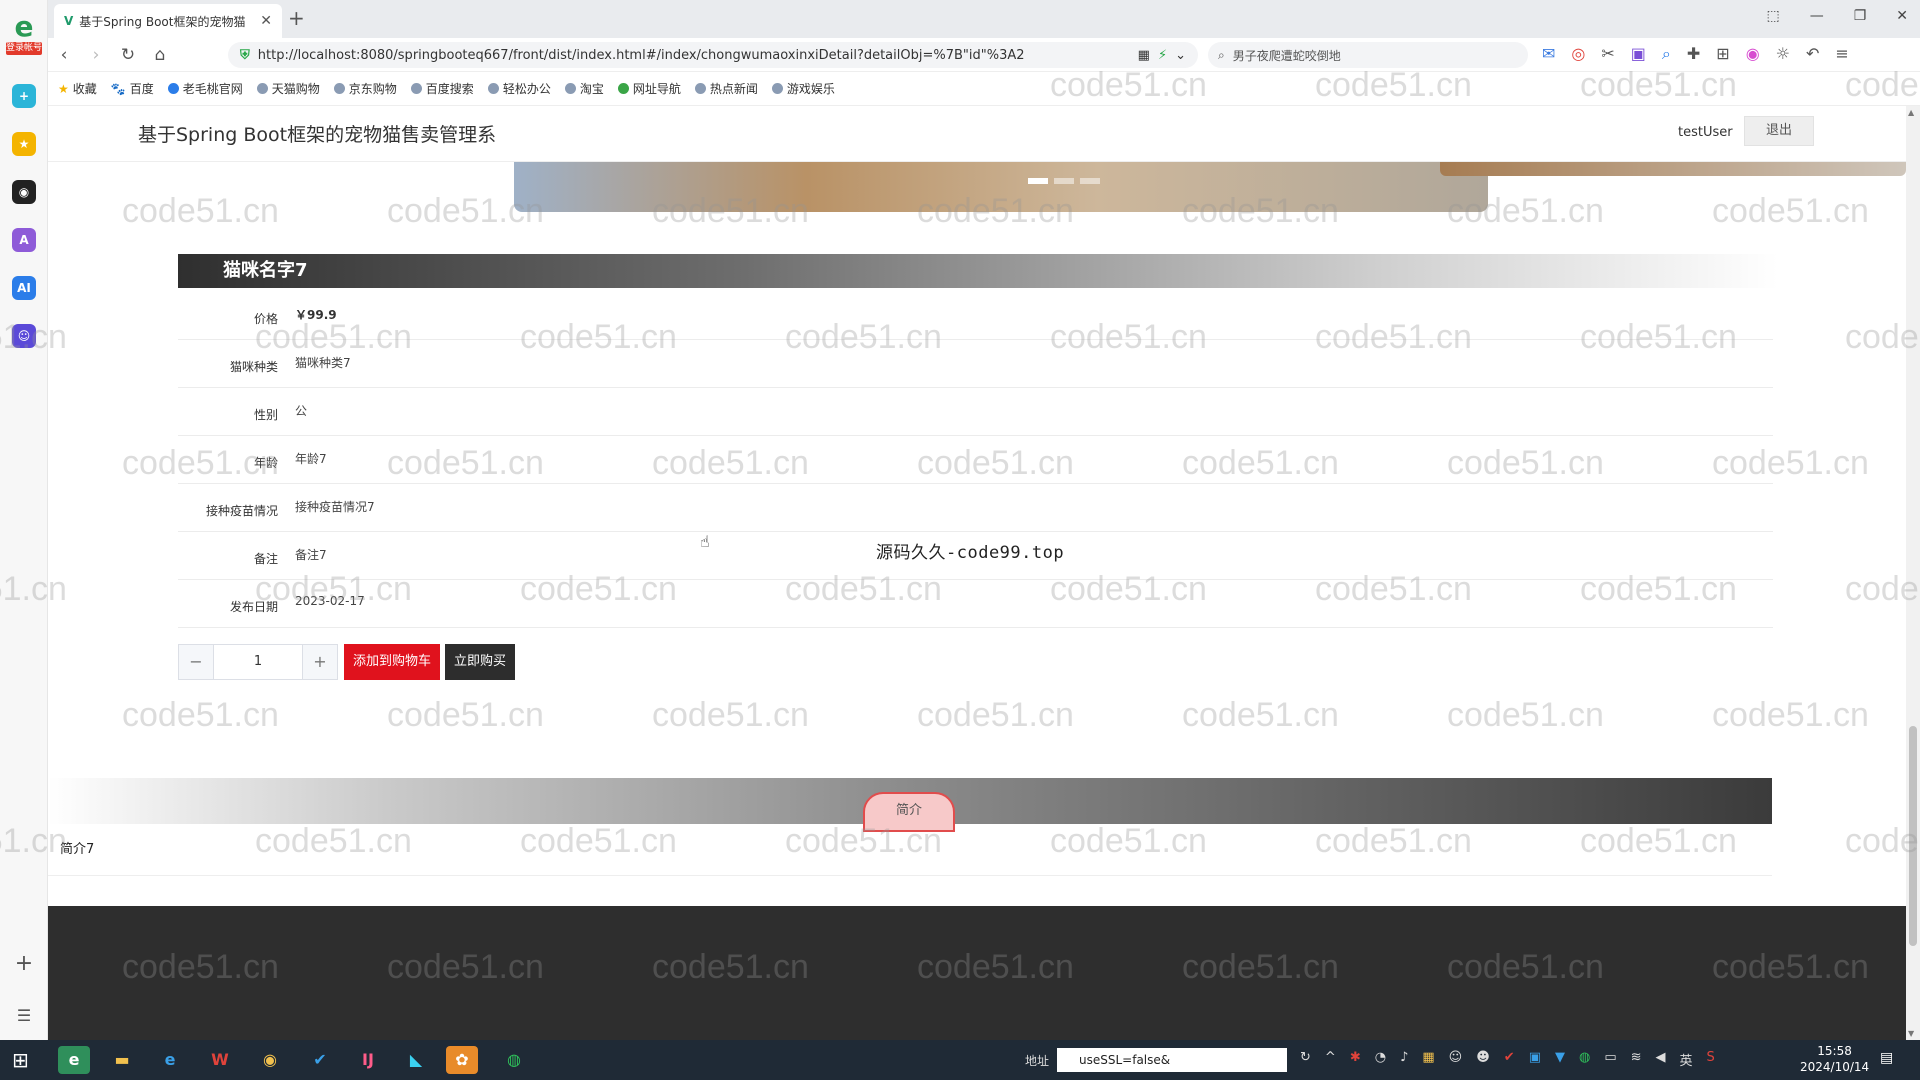  What do you see at coordinates (519, 88) in the screenshot?
I see `bookmark-office: 轻松办公` at bounding box center [519, 88].